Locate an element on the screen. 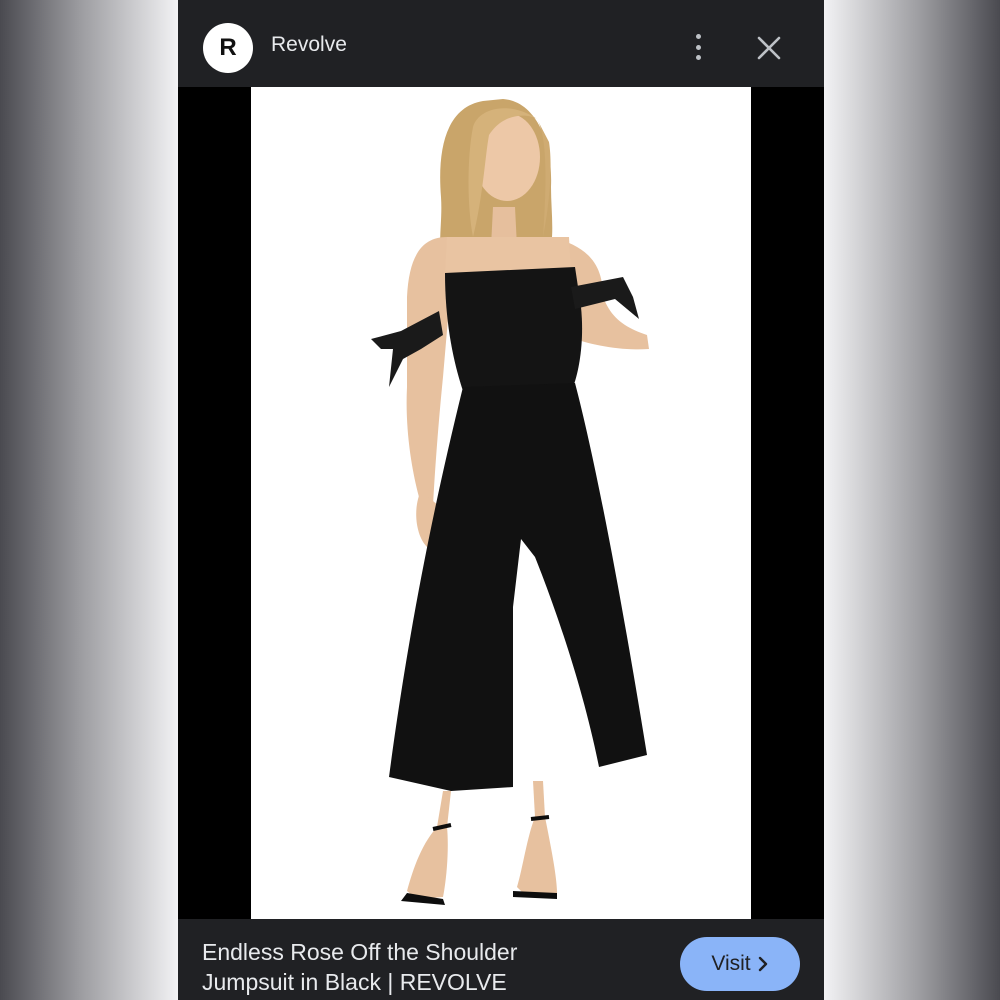  site-logo: R is located at coordinates (228, 48).